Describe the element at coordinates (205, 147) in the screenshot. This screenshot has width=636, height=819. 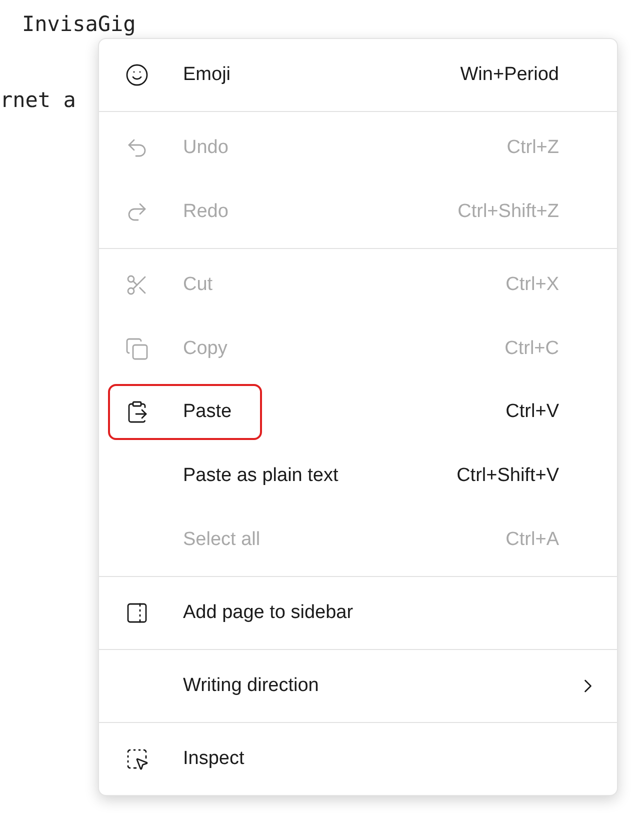
I see `menu-label: Undo` at that location.